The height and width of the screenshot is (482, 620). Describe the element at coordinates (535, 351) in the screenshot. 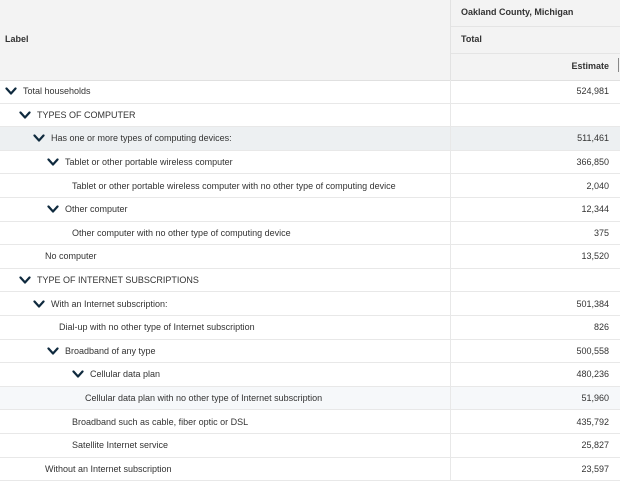

I see `estimate-cell: 500,558` at that location.